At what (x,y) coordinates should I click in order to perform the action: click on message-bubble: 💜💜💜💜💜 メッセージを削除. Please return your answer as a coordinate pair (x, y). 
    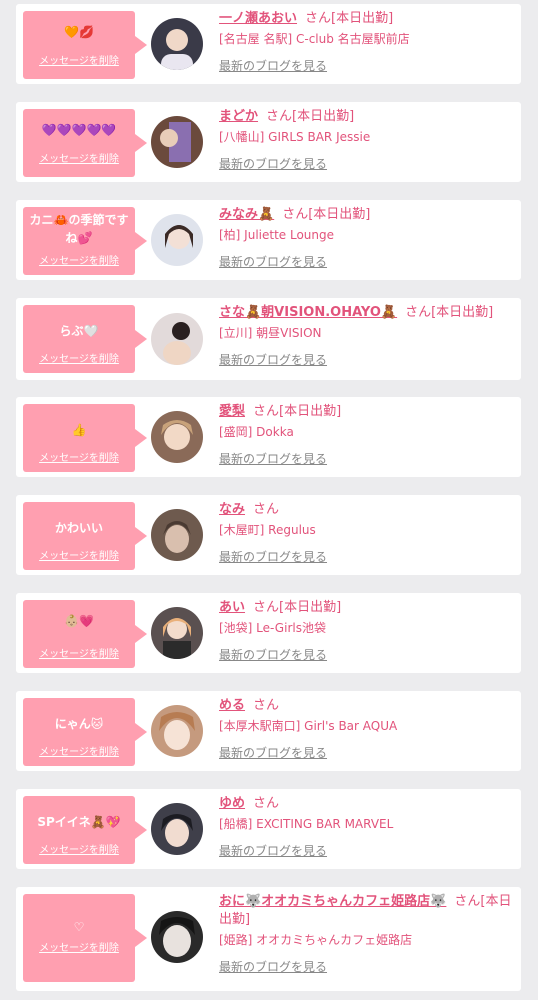
    Looking at the image, I should click on (85, 143).